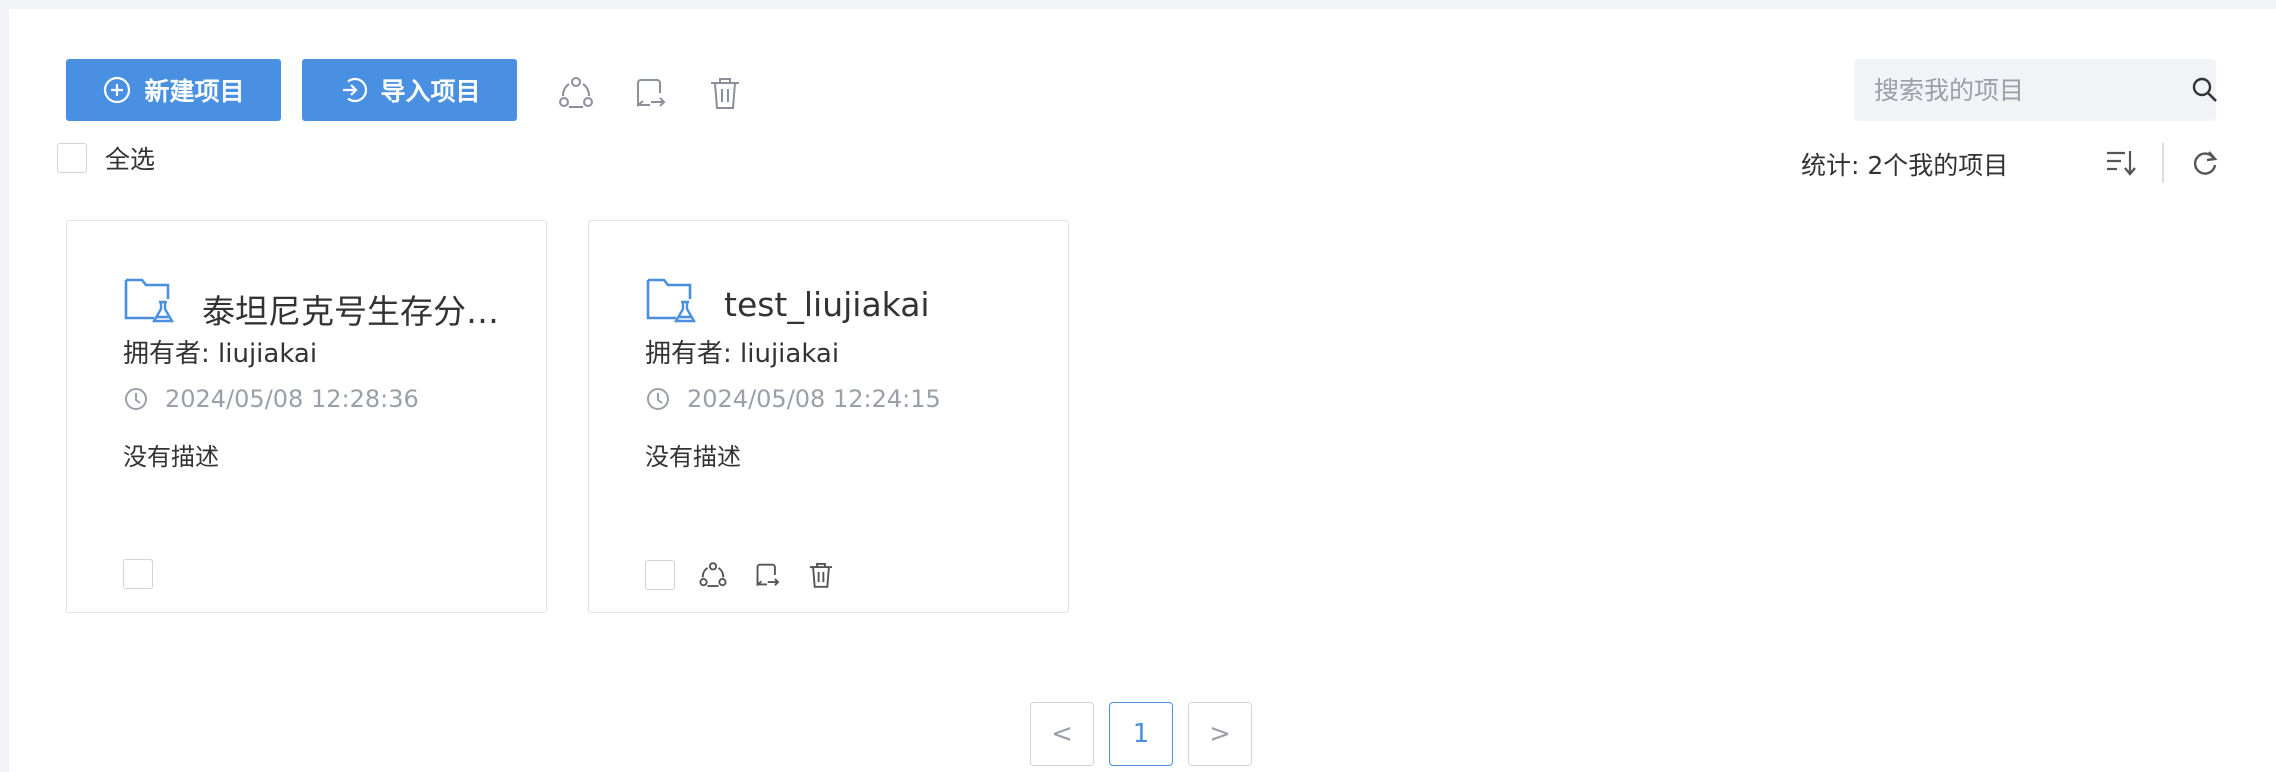  I want to click on import-project-button: 导入项目, so click(409, 90).